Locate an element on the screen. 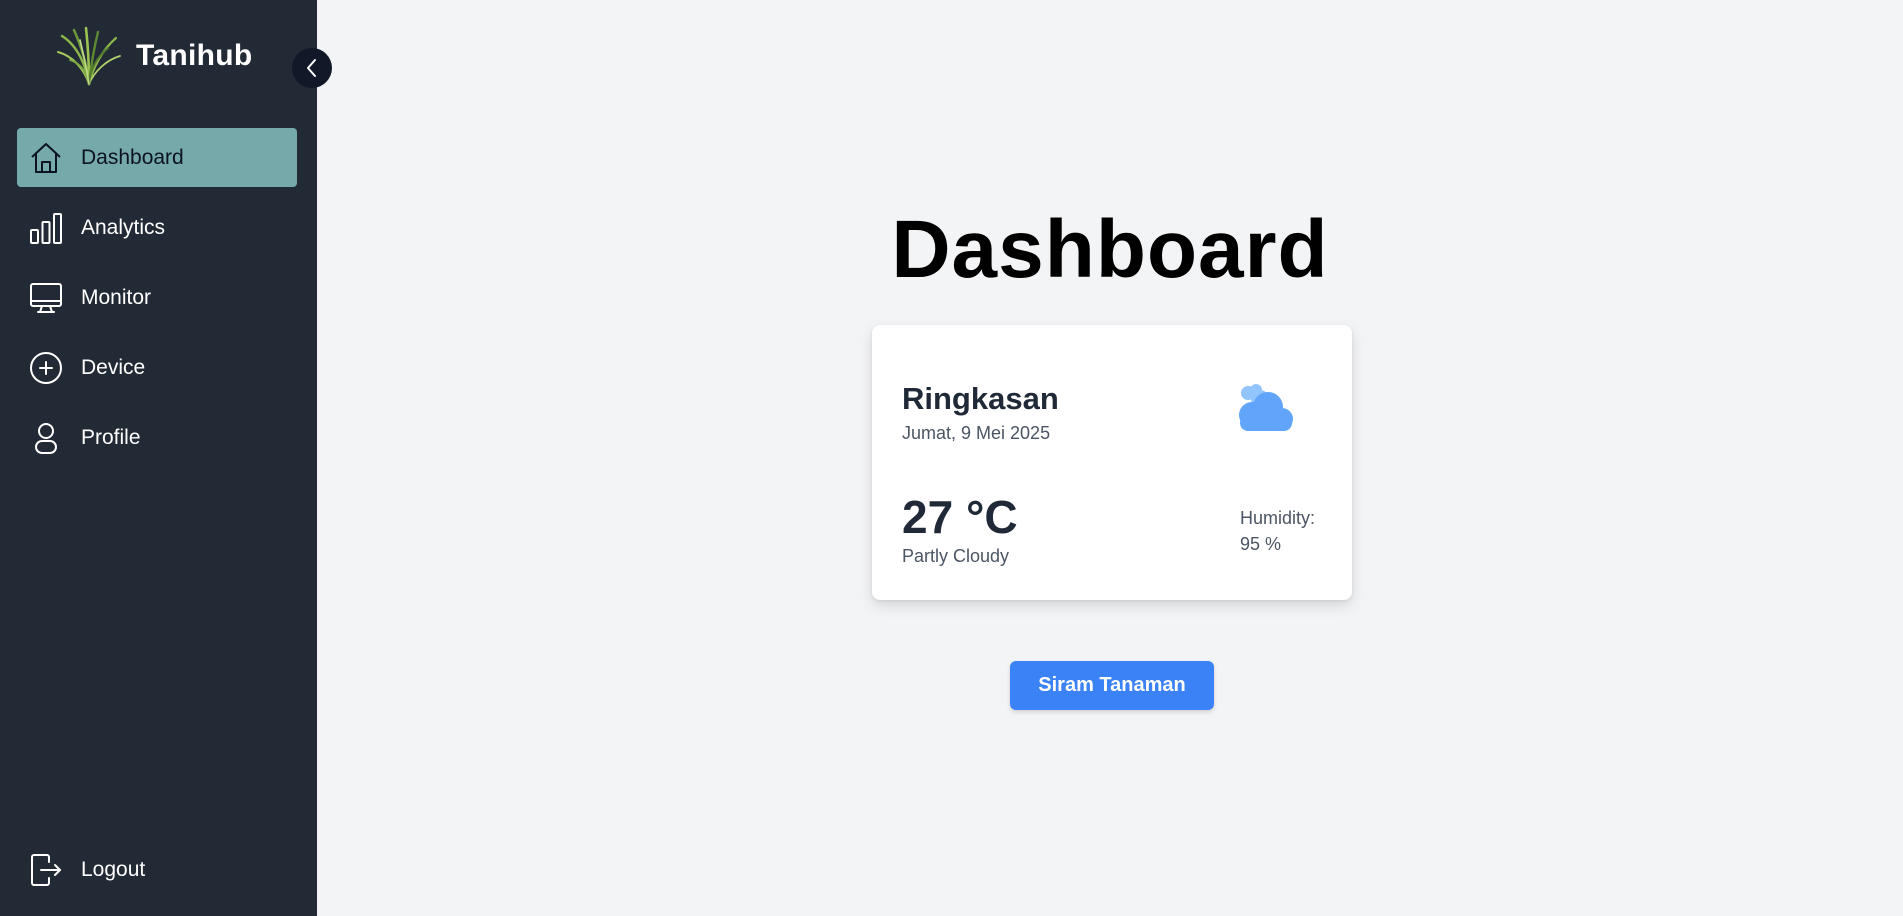 Image resolution: width=1903 pixels, height=916 pixels. sidebar-item-monitor: Monitor is located at coordinates (157, 297).